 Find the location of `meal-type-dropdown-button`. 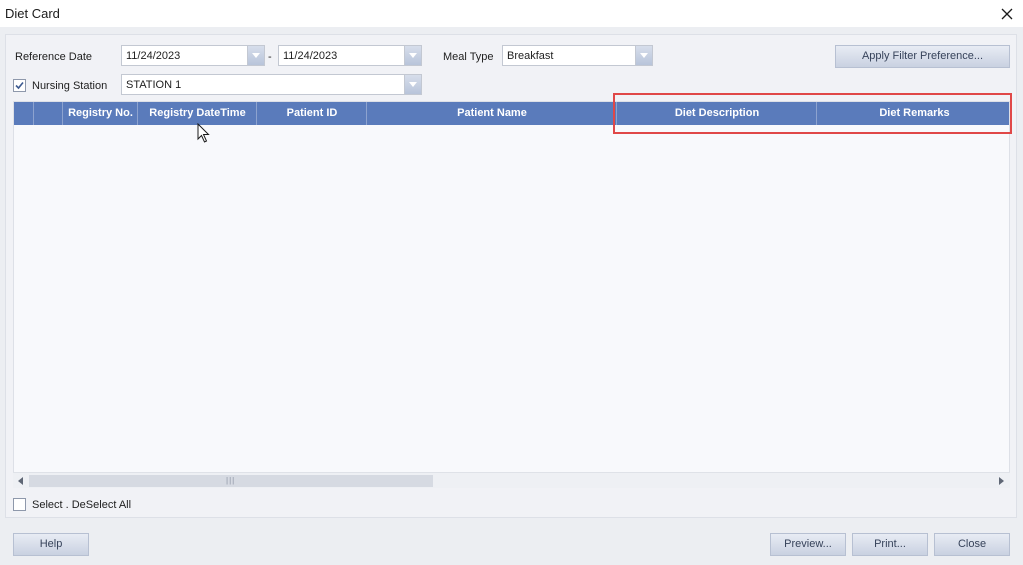

meal-type-dropdown-button is located at coordinates (643, 55).